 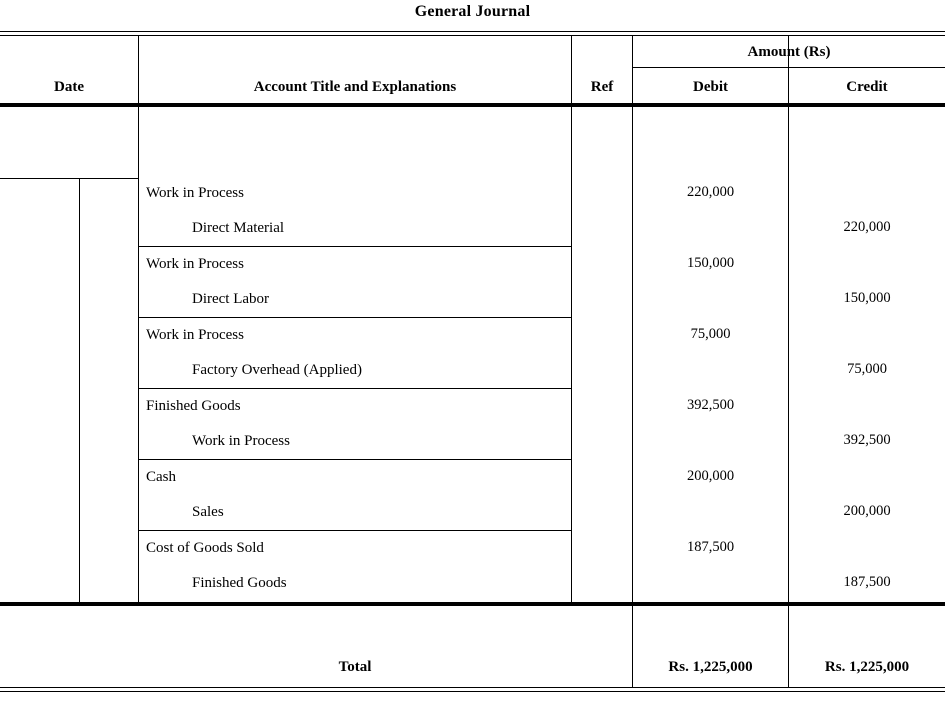 What do you see at coordinates (602, 87) in the screenshot?
I see `column-header-ref: Ref` at bounding box center [602, 87].